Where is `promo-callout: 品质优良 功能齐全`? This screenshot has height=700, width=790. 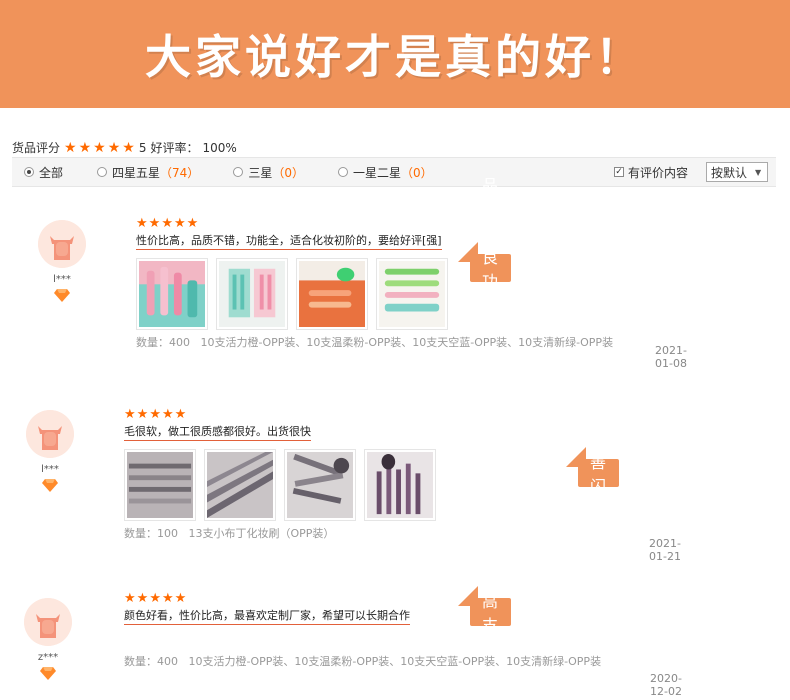 promo-callout: 品质优良 功能齐全 is located at coordinates (484, 269).